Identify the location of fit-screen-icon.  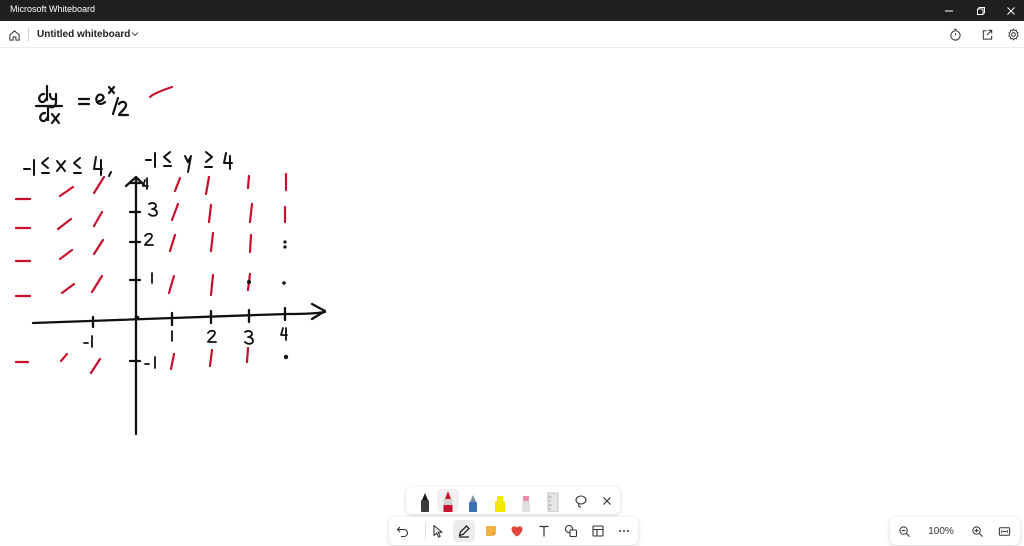
(1004, 531).